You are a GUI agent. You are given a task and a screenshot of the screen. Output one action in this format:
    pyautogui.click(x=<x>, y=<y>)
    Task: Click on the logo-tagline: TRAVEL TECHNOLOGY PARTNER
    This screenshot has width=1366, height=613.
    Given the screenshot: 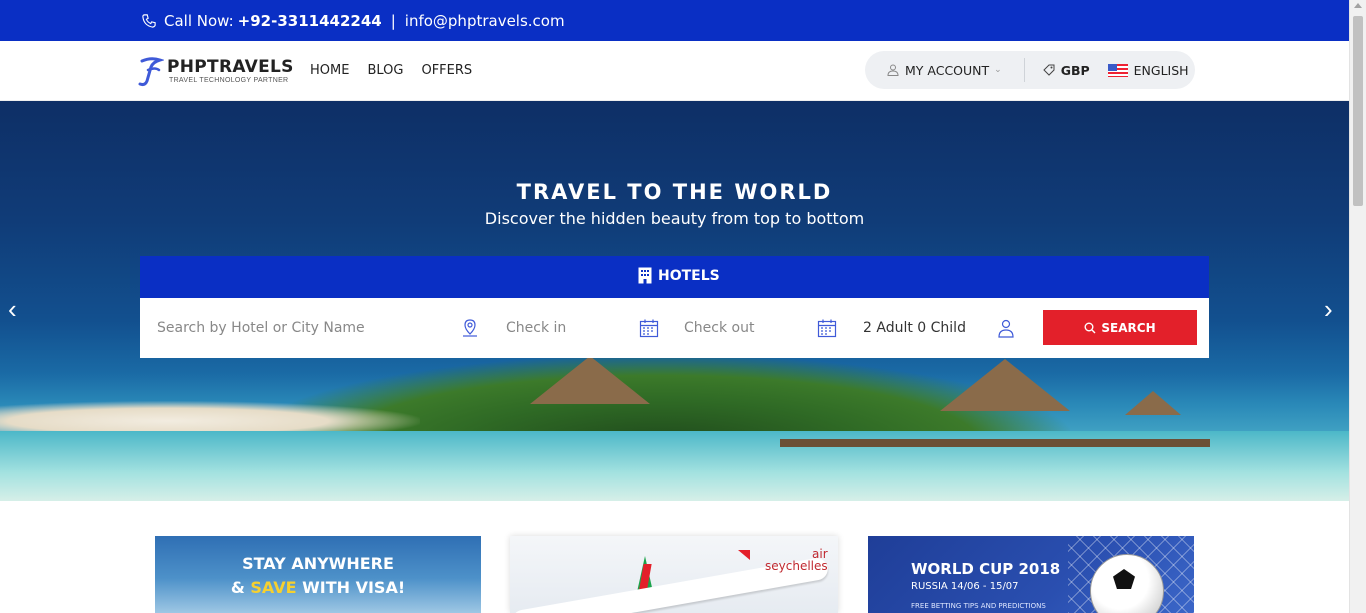 What is the action you would take?
    pyautogui.click(x=229, y=80)
    